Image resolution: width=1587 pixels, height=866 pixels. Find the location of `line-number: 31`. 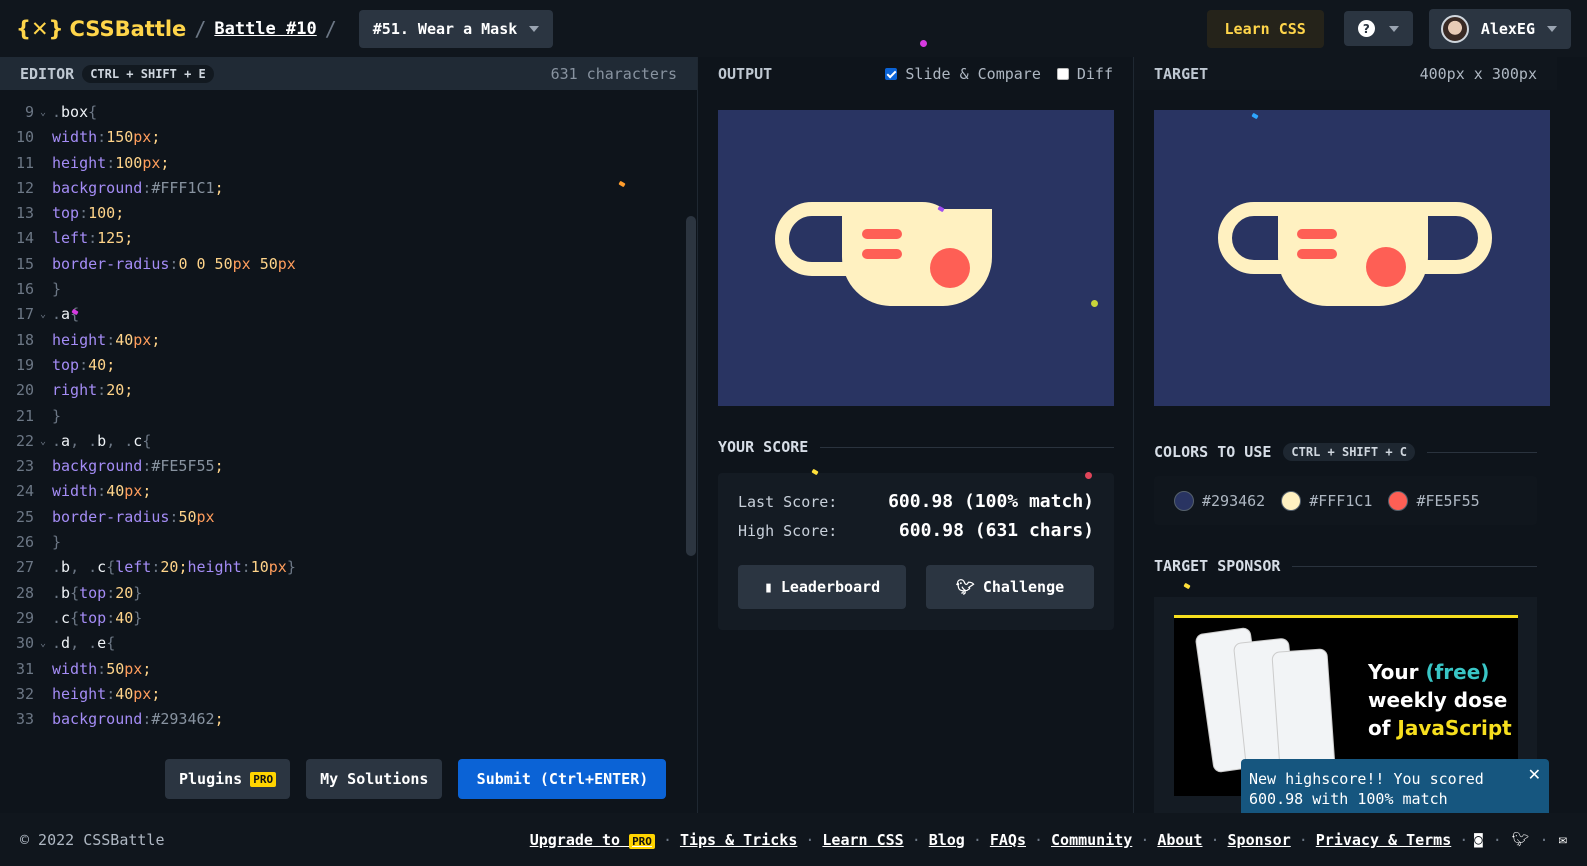

line-number: 31 is located at coordinates (24, 668).